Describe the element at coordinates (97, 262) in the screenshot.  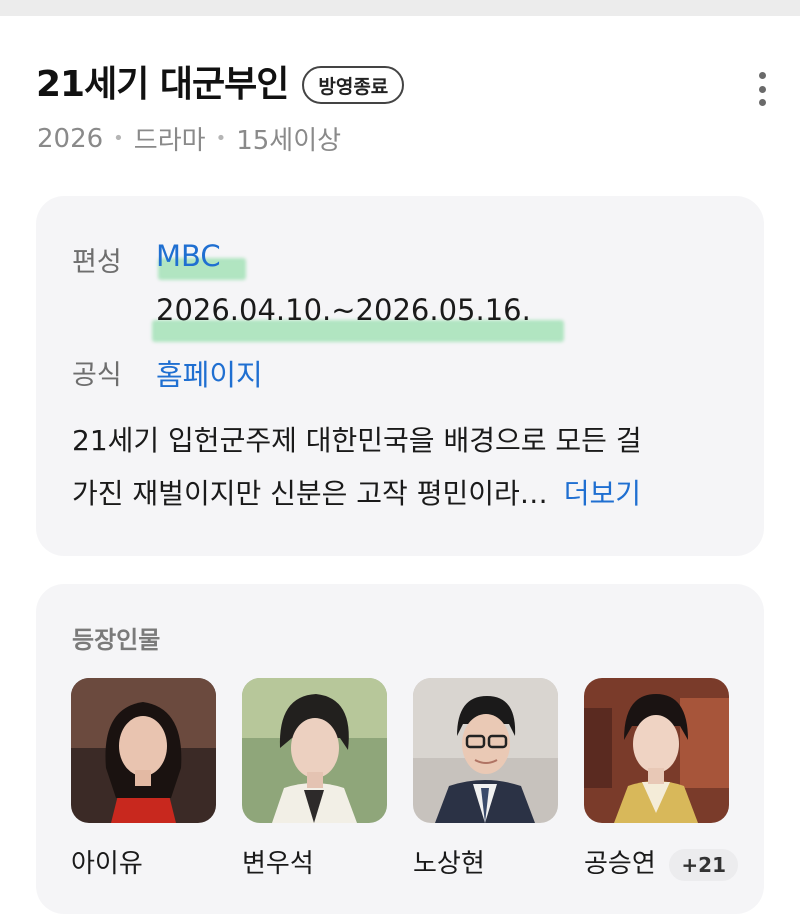
I see `broadcast-label: 편성` at that location.